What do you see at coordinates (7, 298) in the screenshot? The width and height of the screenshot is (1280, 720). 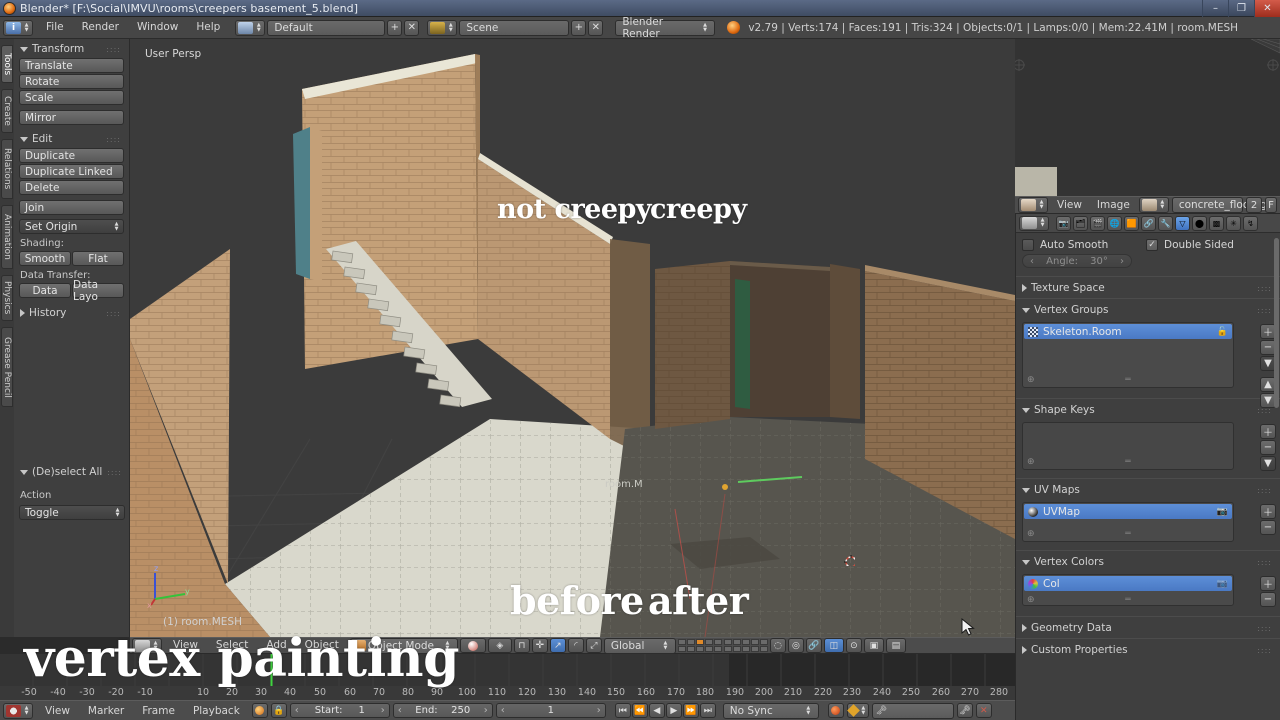 I see `tab-physics: Physics` at bounding box center [7, 298].